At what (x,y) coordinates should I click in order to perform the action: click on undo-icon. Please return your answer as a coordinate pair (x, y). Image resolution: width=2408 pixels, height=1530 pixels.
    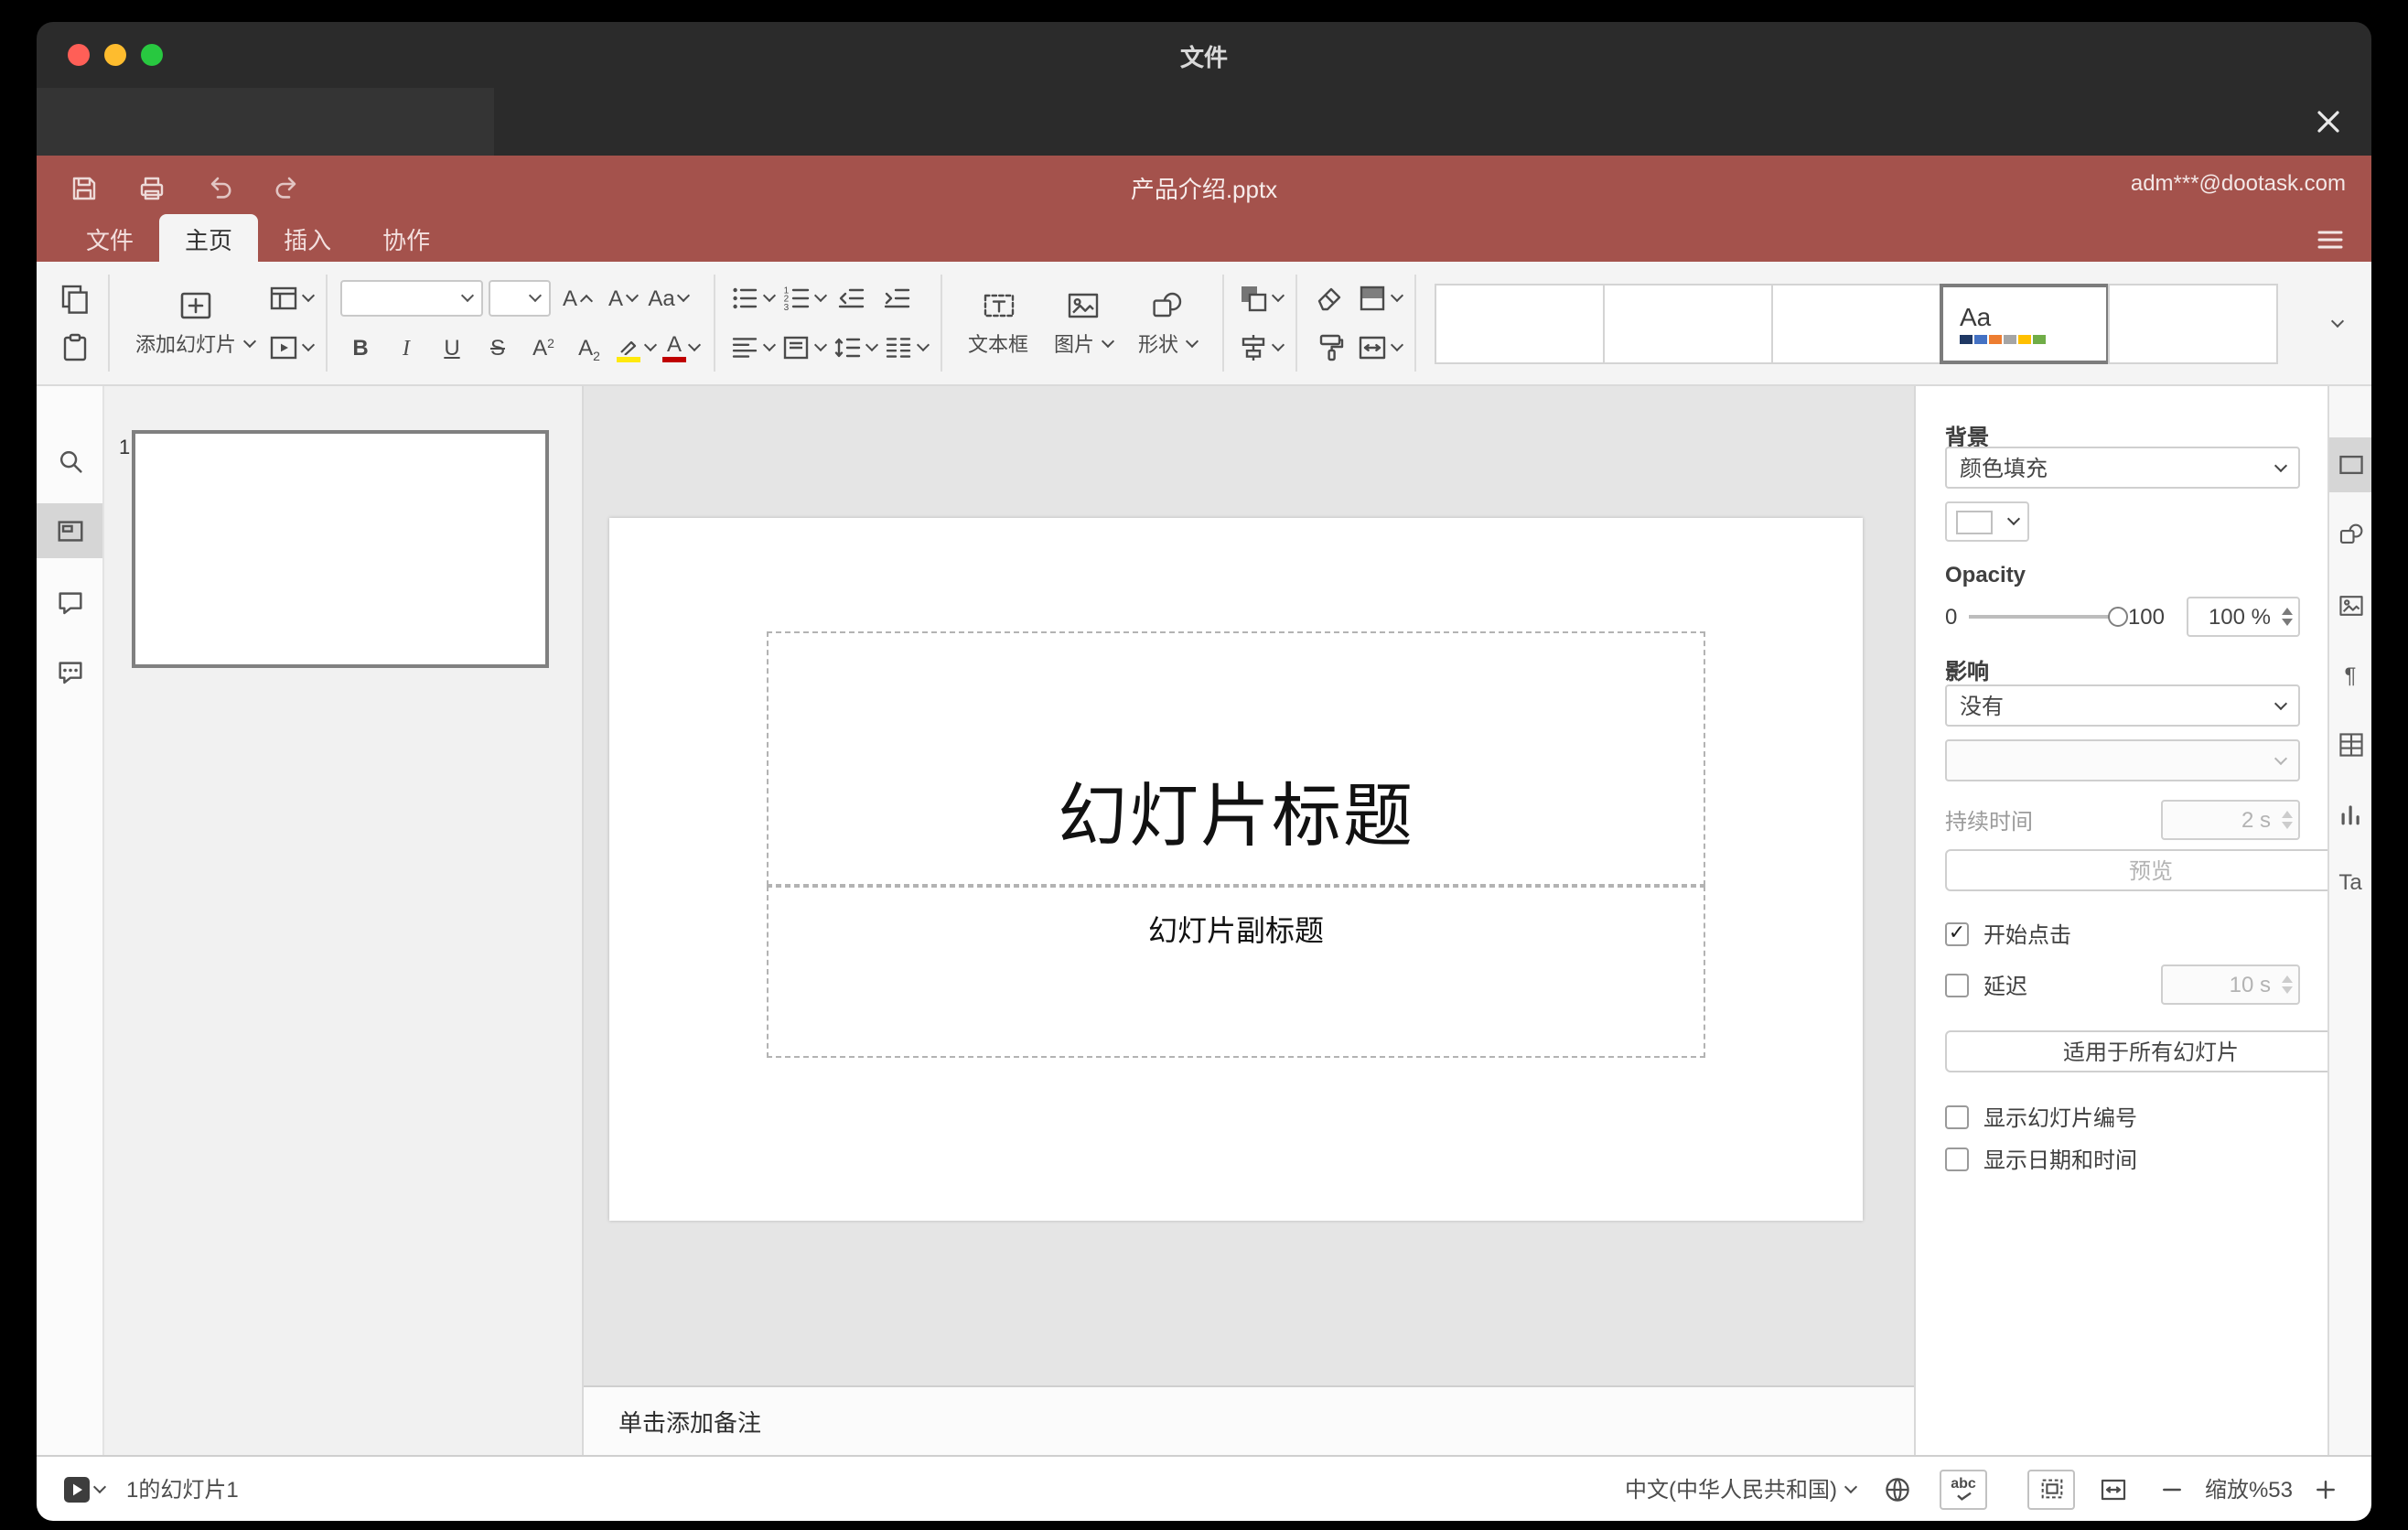
    Looking at the image, I should click on (220, 187).